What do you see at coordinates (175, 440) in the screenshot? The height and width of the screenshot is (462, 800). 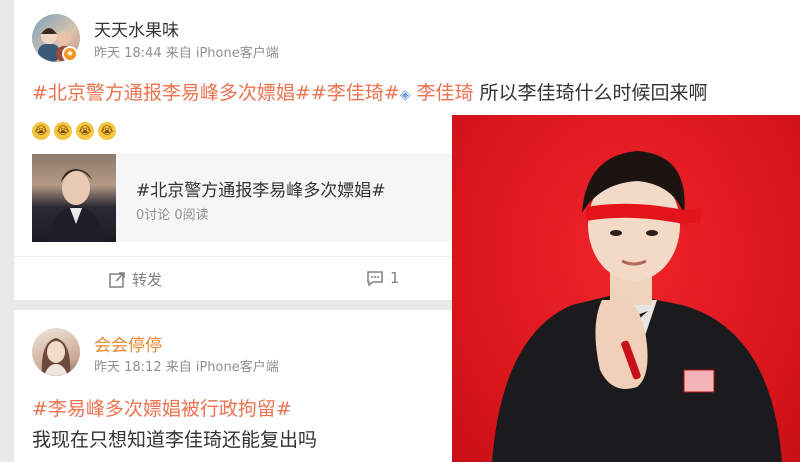 I see `post-body: 我现在只想知道李佳琦还能复出吗` at bounding box center [175, 440].